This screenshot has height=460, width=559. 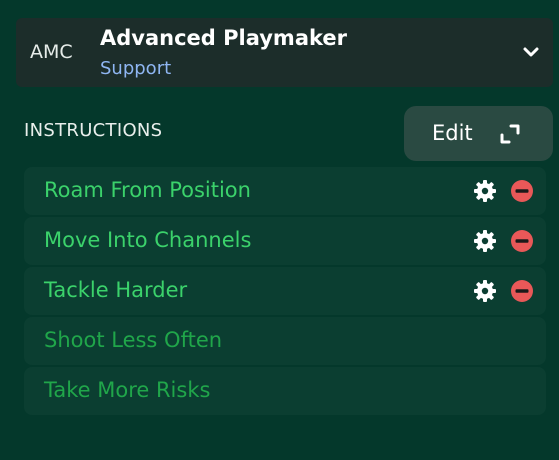 I want to click on instructions-heading: INSTRUCTIONS, so click(x=93, y=130).